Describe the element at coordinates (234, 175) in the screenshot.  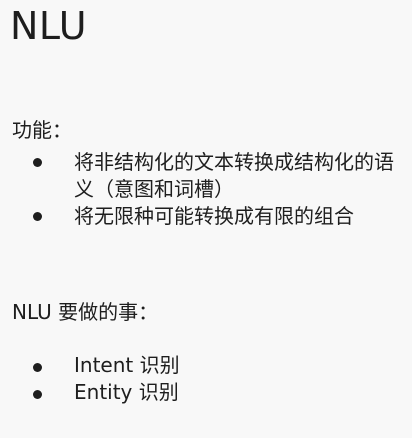
I see `list-item-text: 将非结构化的文本转换成结构化的语义（意图和词槽）` at that location.